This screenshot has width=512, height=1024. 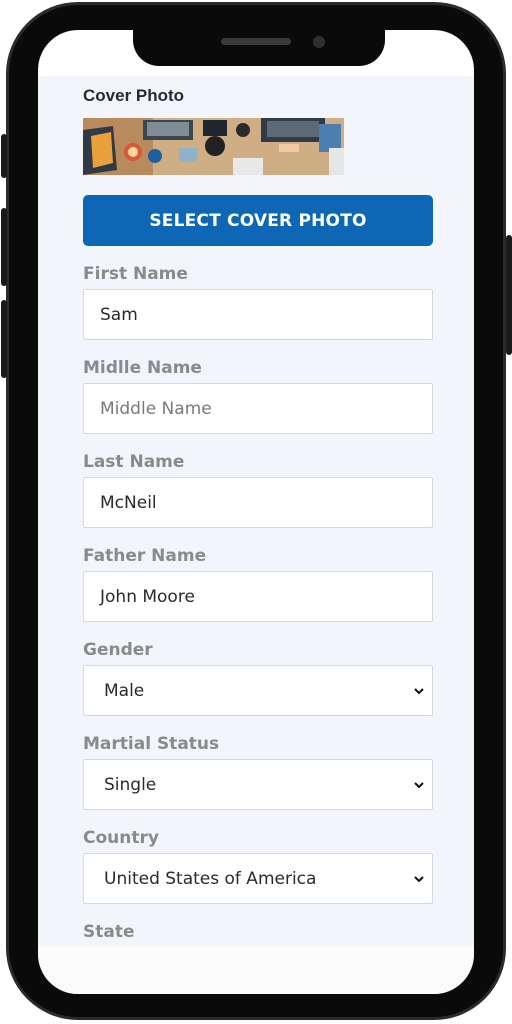 What do you see at coordinates (151, 744) in the screenshot?
I see `martial-status-label: Martial Status` at bounding box center [151, 744].